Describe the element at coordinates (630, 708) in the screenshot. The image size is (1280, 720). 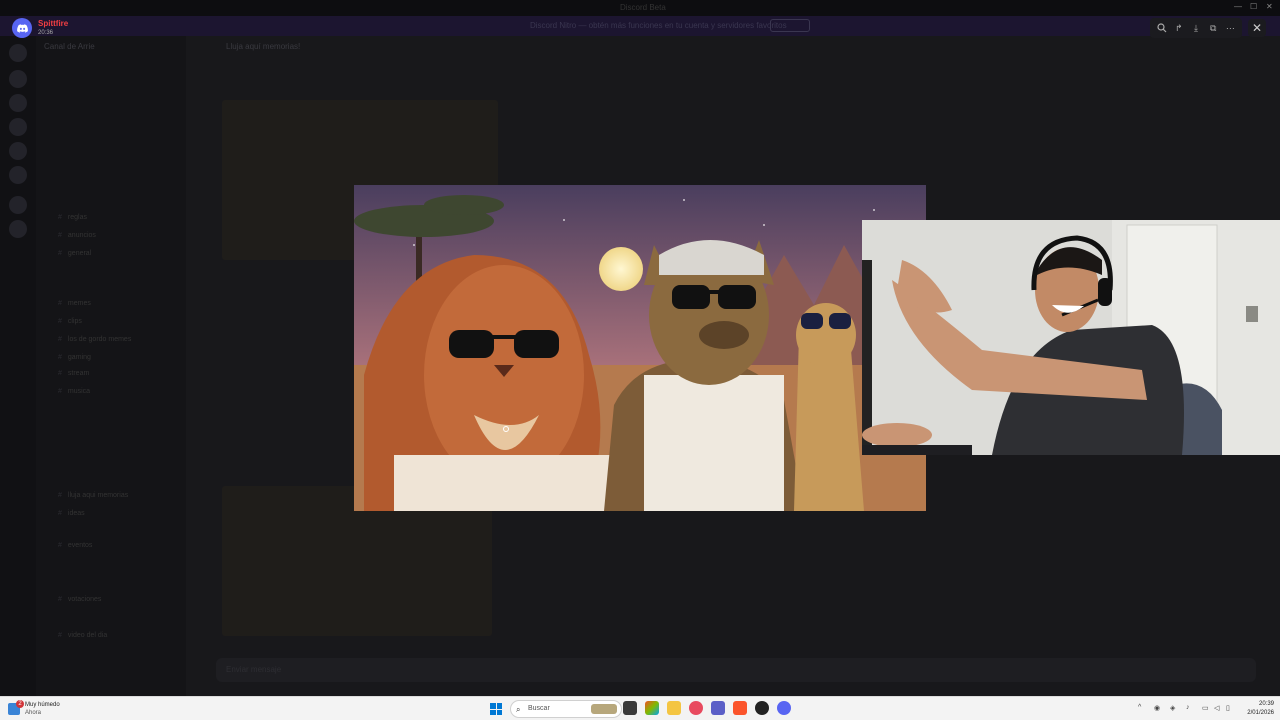
I see `task-view-icon` at that location.